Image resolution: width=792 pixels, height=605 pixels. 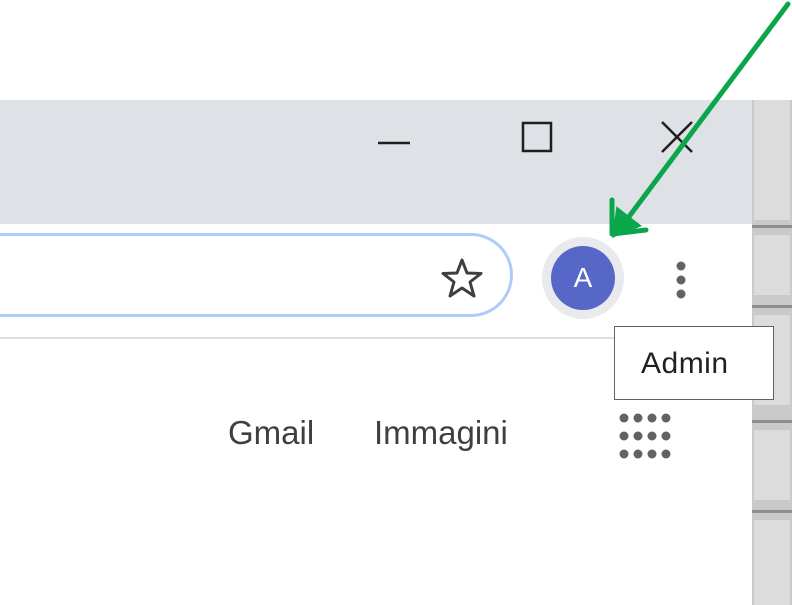 I want to click on minimize-icon, so click(x=394, y=143).